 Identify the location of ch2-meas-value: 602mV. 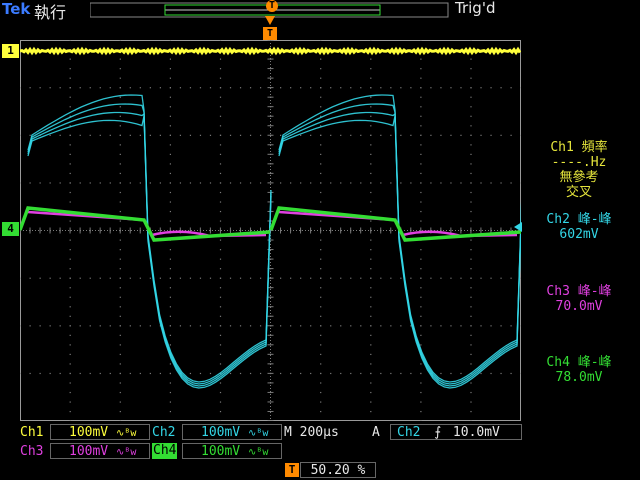
(579, 234).